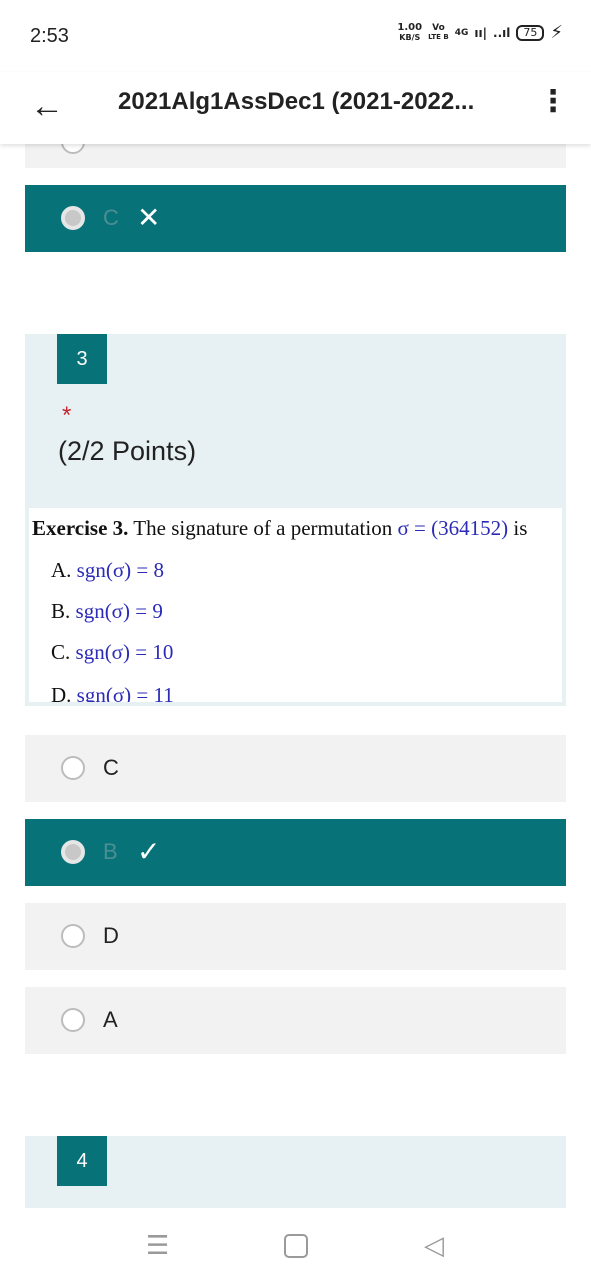  What do you see at coordinates (520, 528) in the screenshot?
I see `exercise-end: is` at bounding box center [520, 528].